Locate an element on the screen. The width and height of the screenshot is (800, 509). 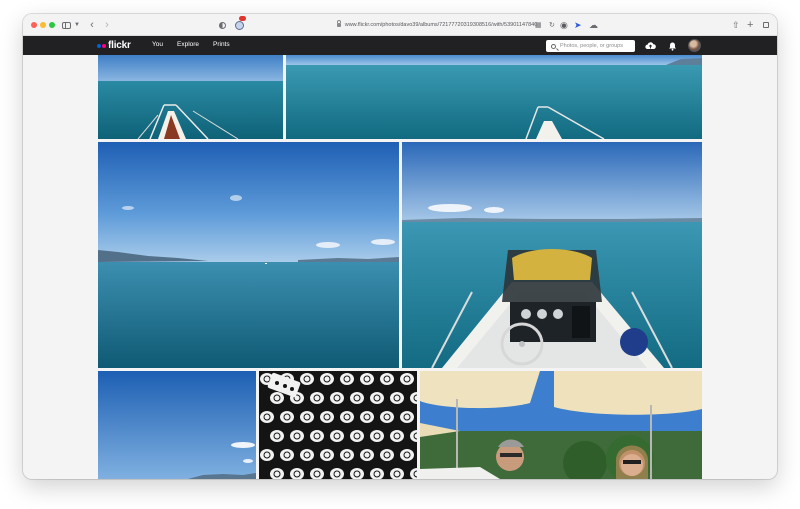
flickr-nav-bar: flickr You Explore Prints is located at coordinates (400, 45).